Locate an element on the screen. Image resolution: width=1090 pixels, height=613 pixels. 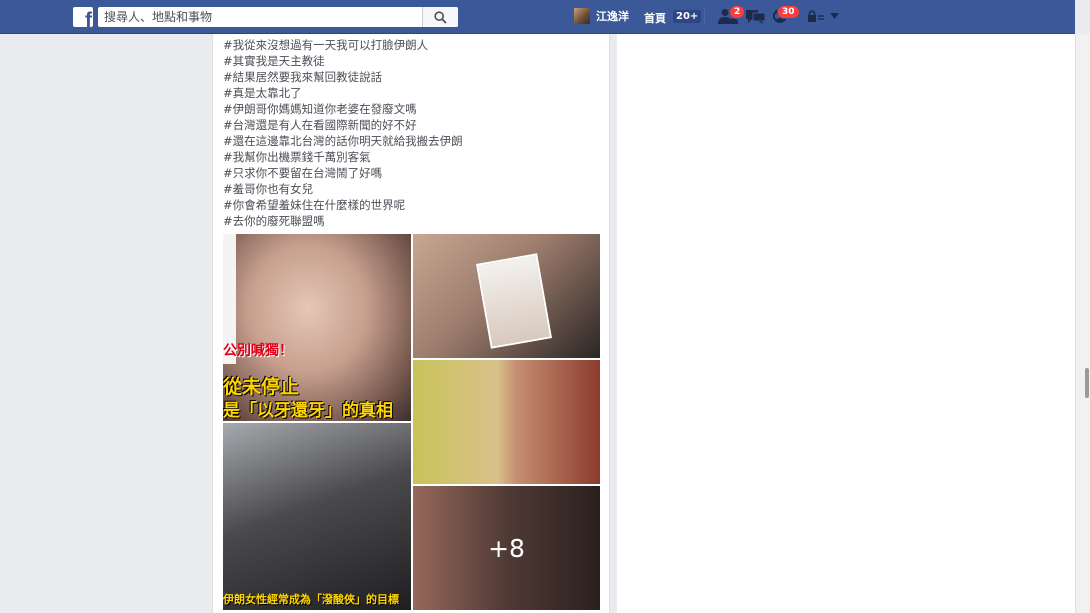
top-navigation-bar: f 江逸洋 首頁 20+ 2 is located at coordinates (537, 17).